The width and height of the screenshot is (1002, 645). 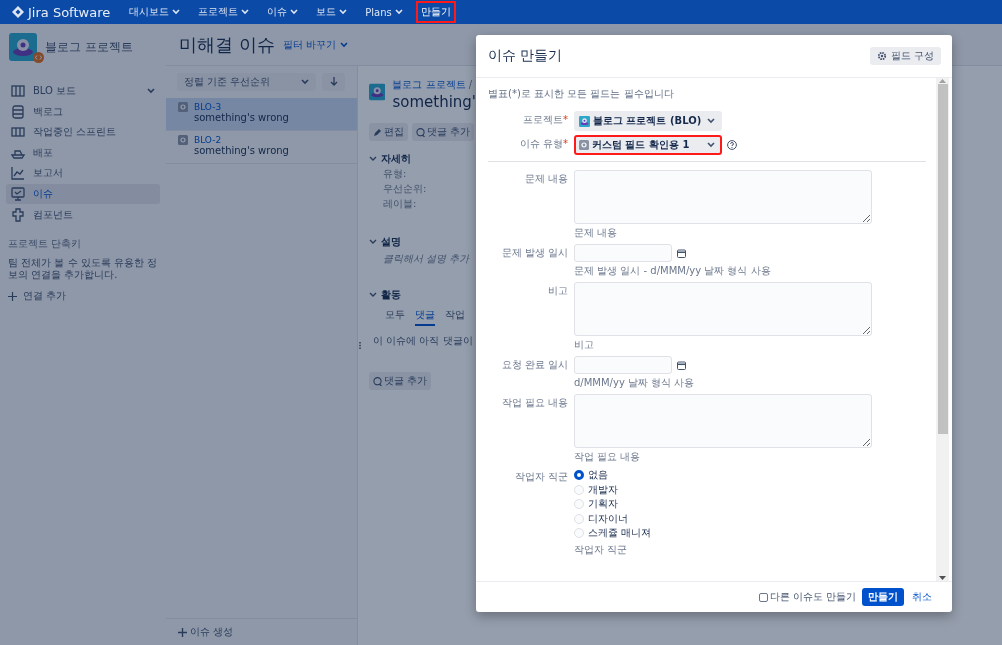 I want to click on field-label: 작업자 직군, so click(x=540, y=477).